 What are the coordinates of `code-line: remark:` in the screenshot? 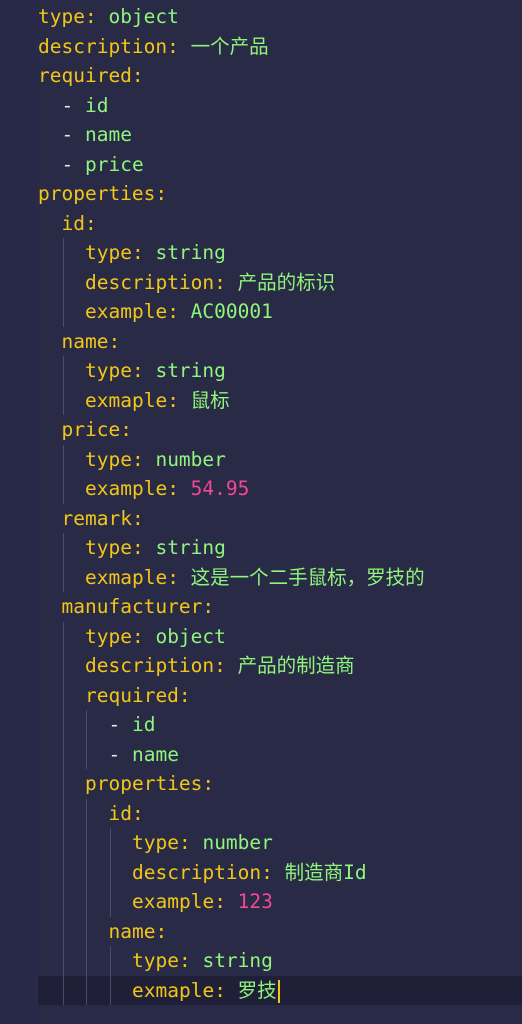 It's located at (280, 519).